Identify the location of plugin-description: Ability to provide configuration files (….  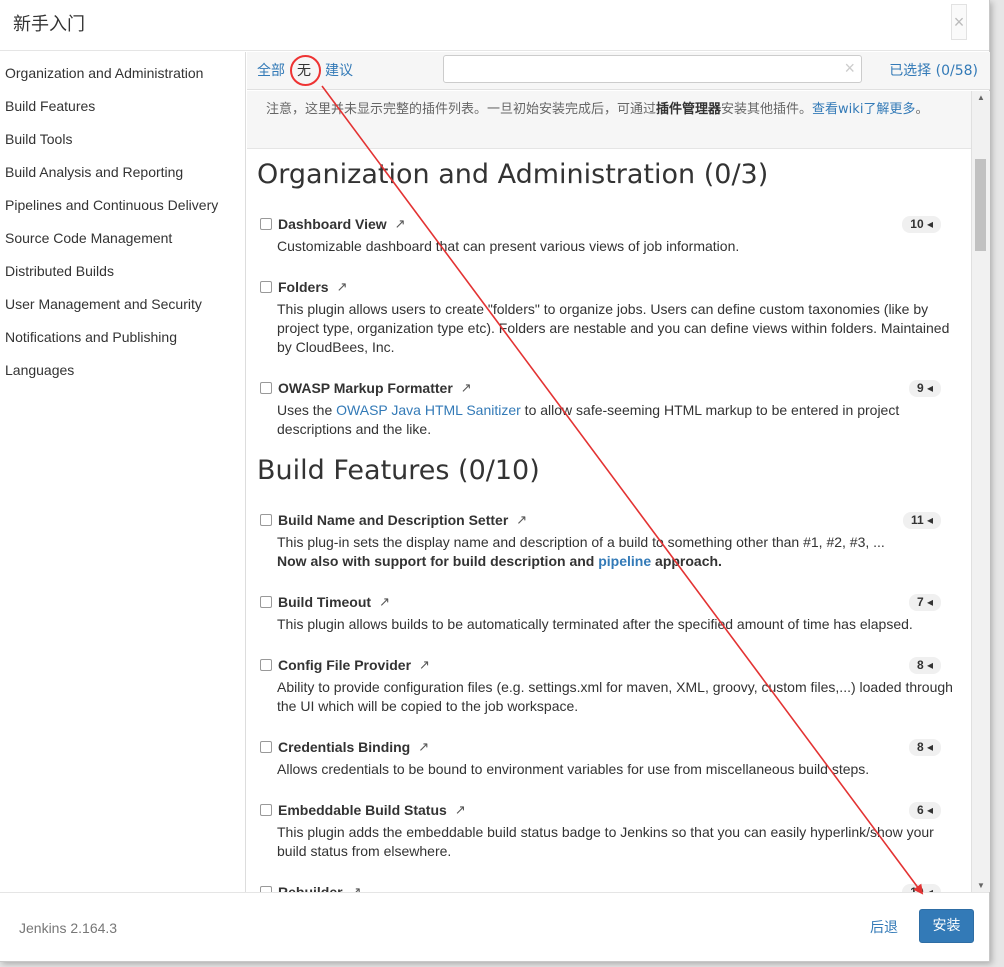
(615, 696).